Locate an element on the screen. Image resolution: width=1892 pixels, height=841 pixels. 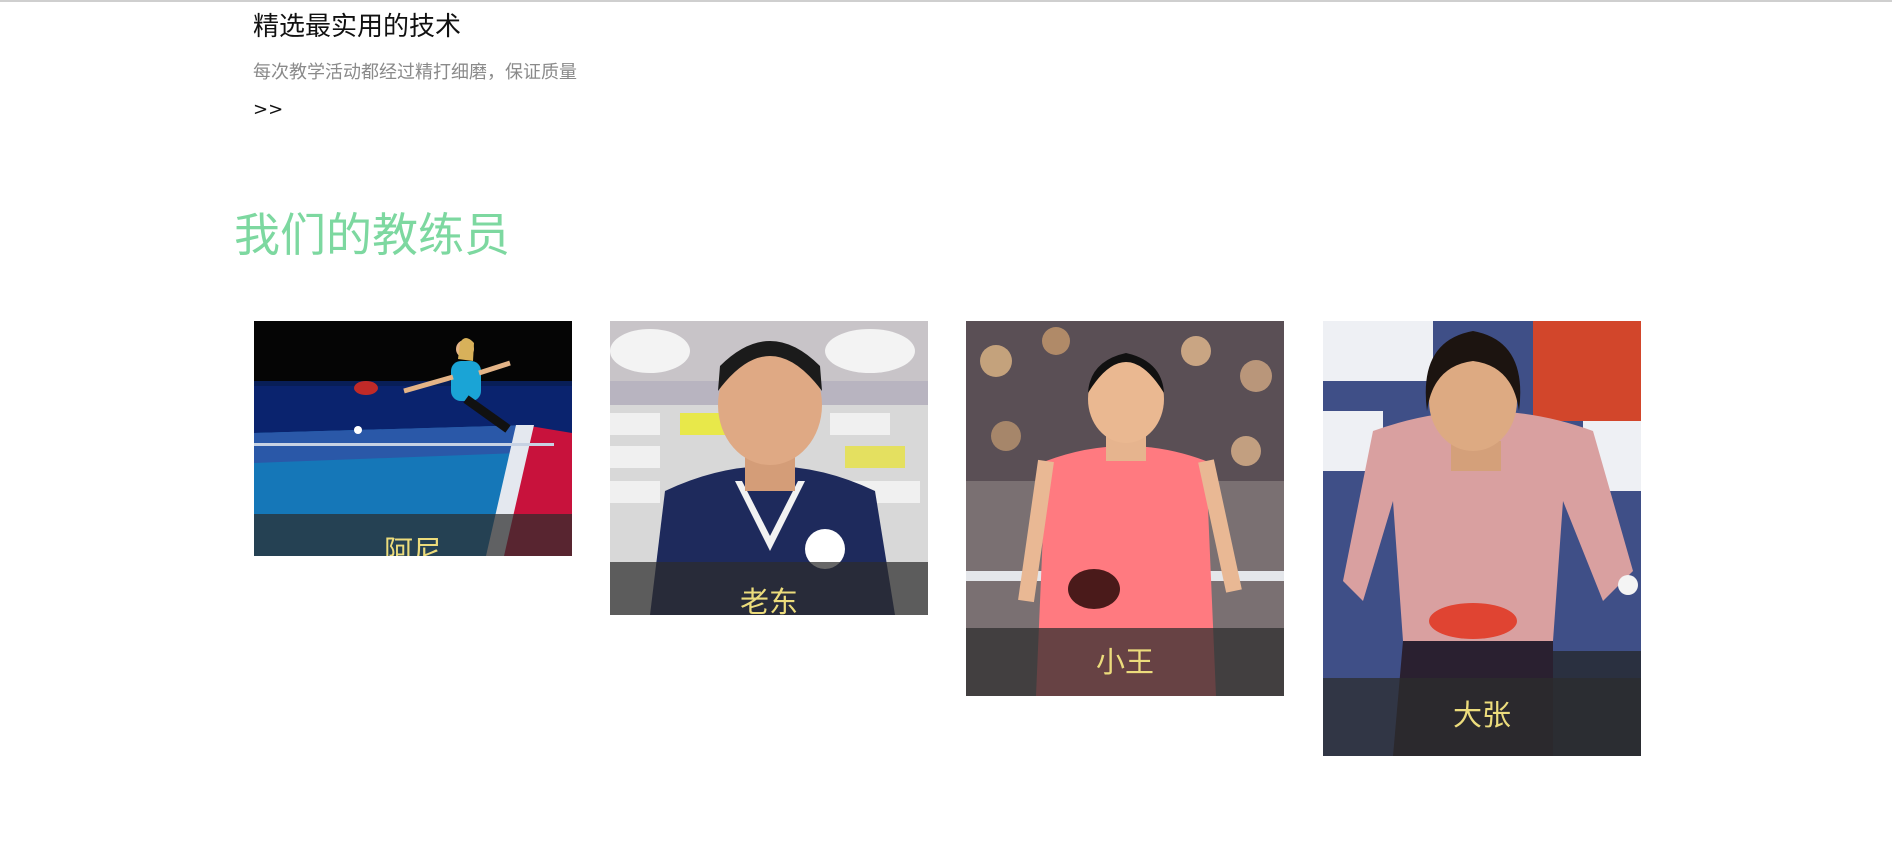
coach-name-caption: 大张 is located at coordinates (1482, 717).